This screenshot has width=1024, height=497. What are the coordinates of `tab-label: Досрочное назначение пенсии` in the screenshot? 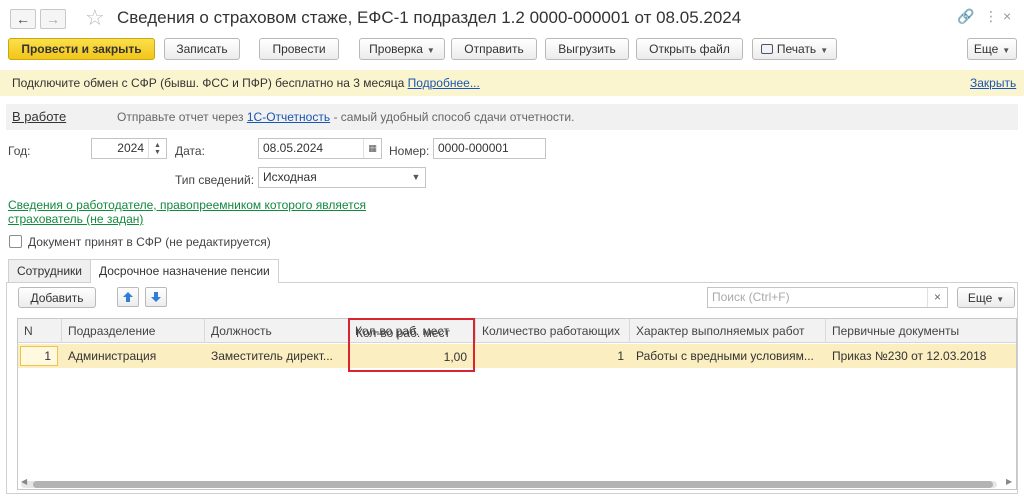 It's located at (184, 271).